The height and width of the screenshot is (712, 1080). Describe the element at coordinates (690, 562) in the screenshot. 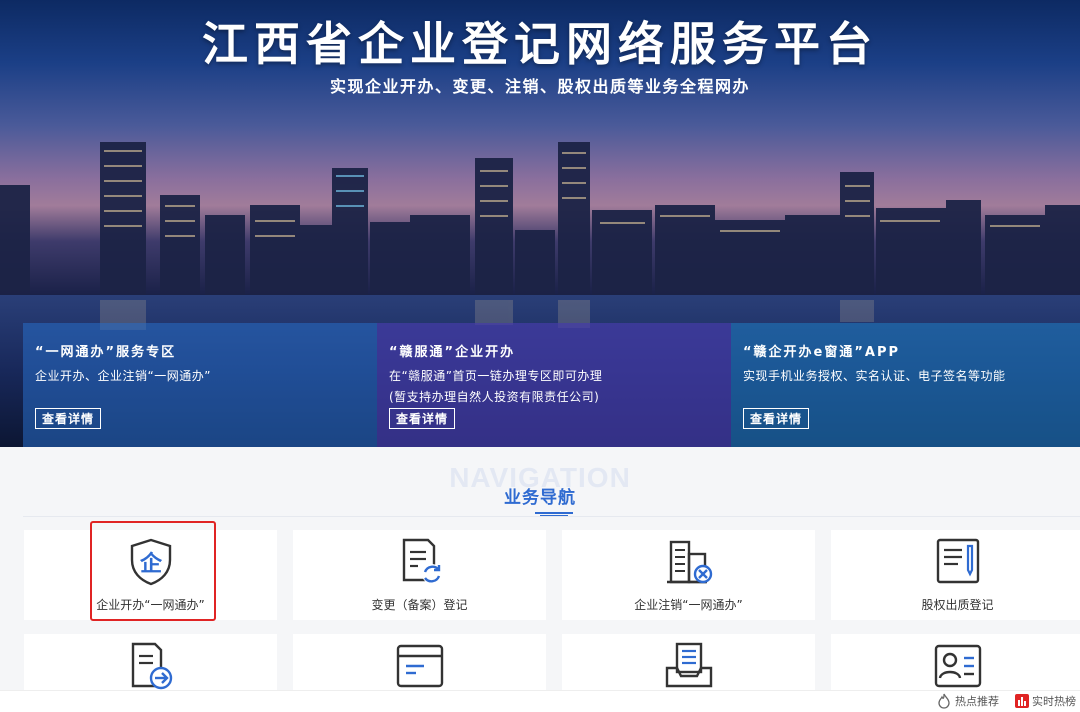

I see `building-cancel-icon` at that location.